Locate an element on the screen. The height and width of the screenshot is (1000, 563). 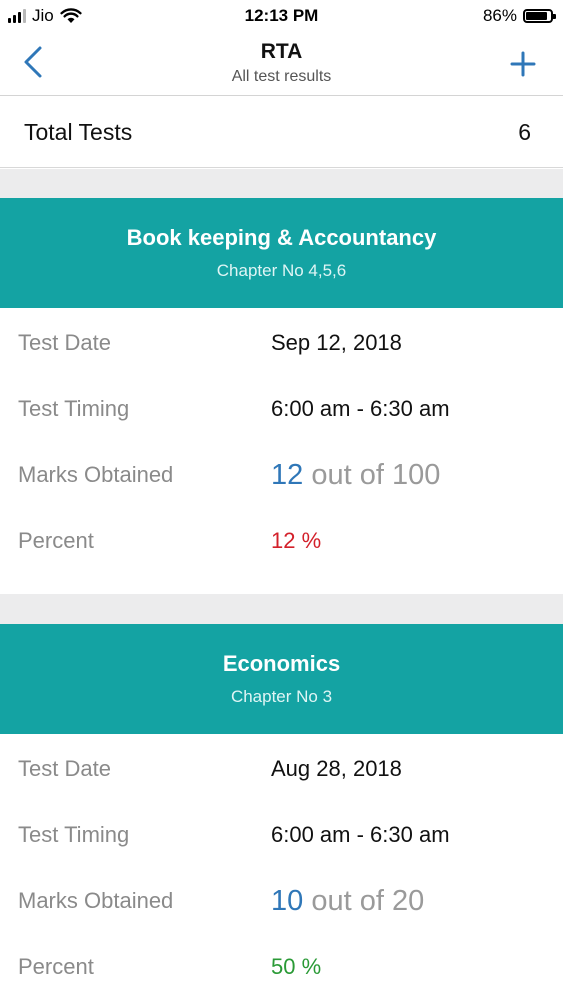
battery-icon is located at coordinates (539, 16).